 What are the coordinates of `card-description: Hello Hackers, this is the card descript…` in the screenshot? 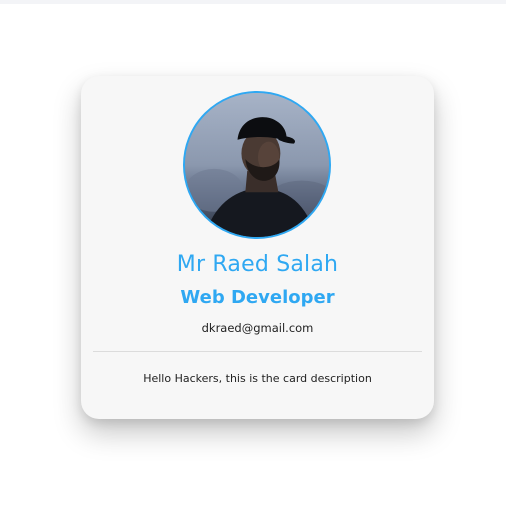 It's located at (257, 378).